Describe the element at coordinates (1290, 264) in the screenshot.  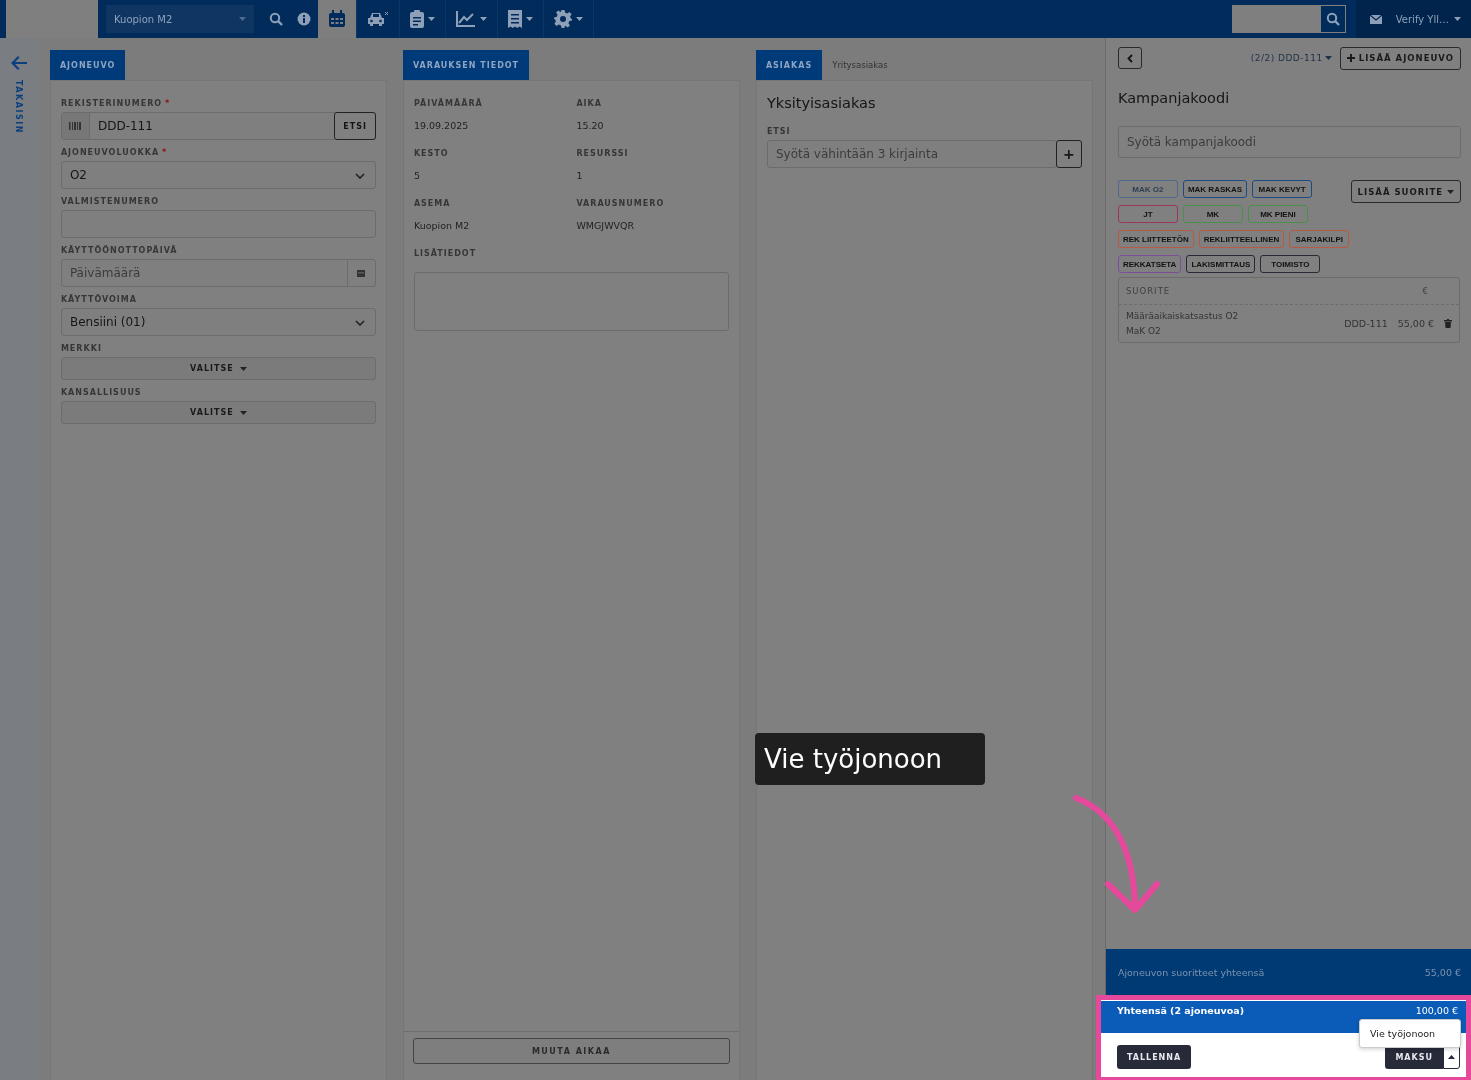
I see `service-tag: TOIMISTO` at that location.